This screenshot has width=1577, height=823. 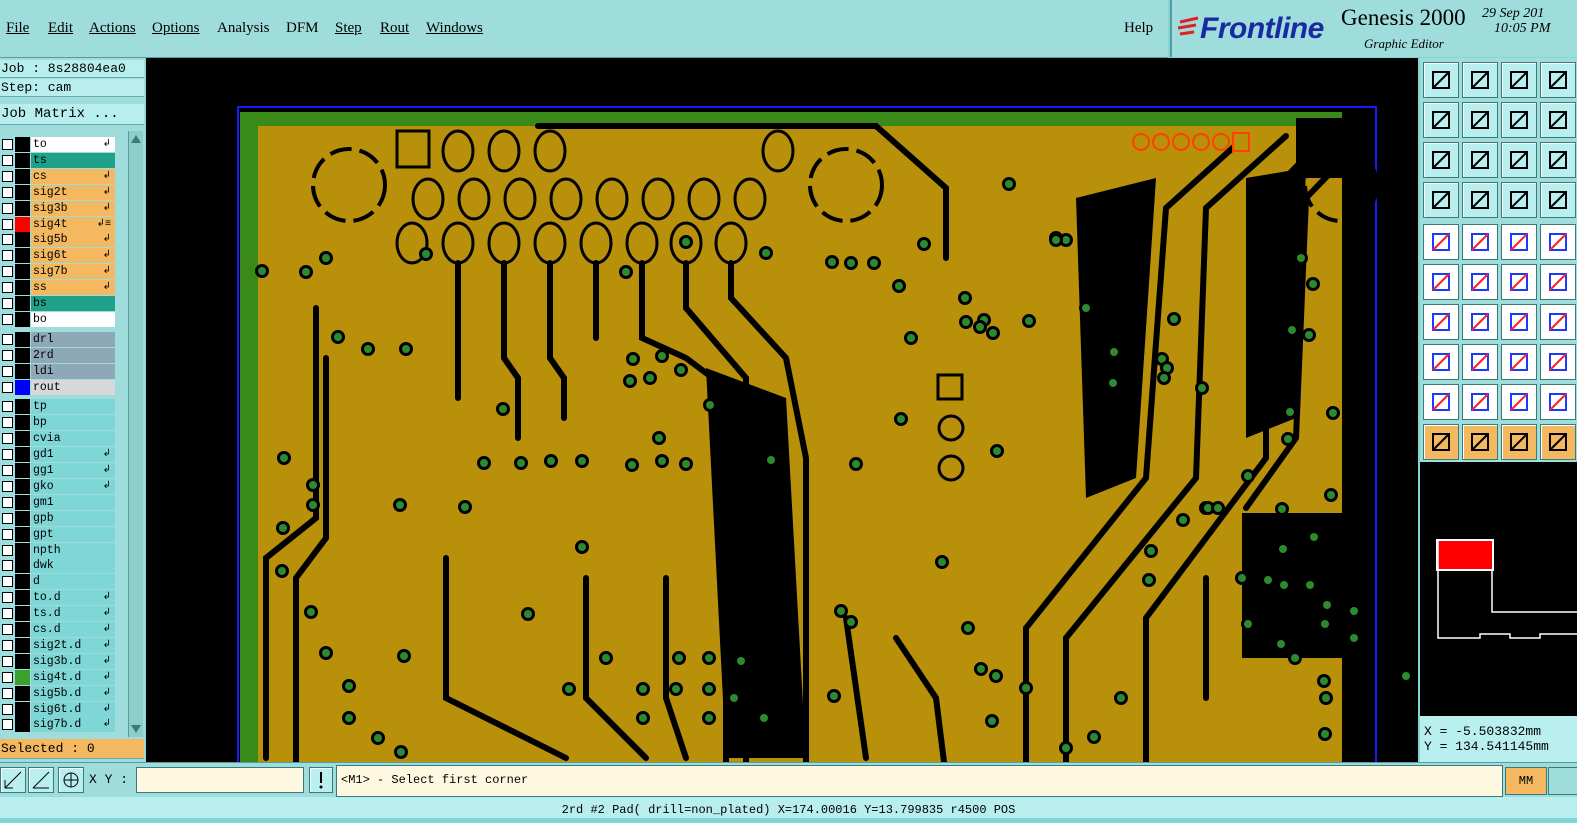 What do you see at coordinates (1558, 282) in the screenshot?
I see `route-icon` at bounding box center [1558, 282].